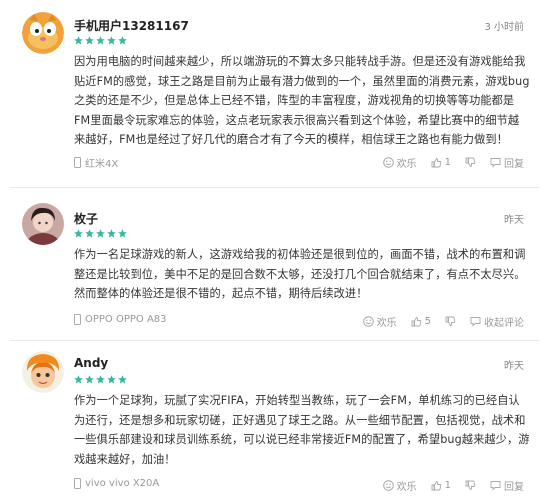 Image resolution: width=550 pixels, height=501 pixels. Describe the element at coordinates (86, 218) in the screenshot. I see `username: 枚子` at that location.